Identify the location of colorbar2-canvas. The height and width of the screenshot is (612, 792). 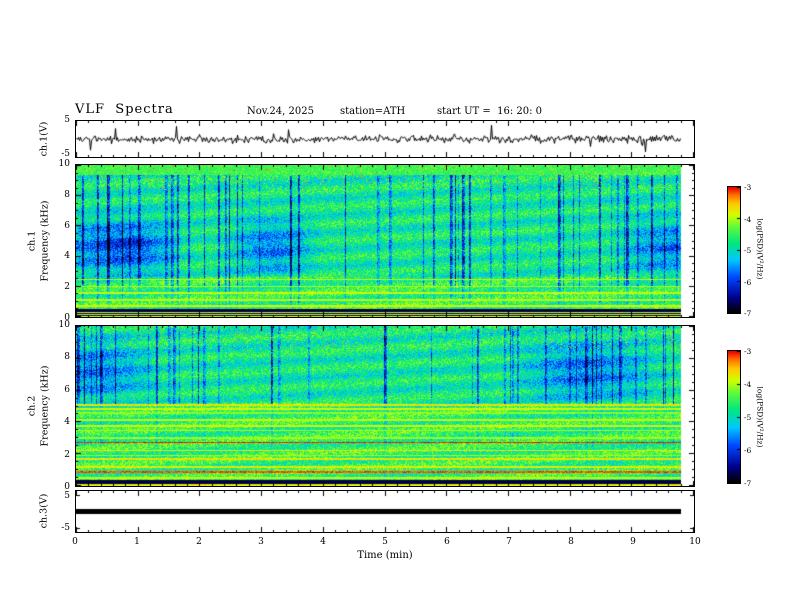
(734, 417).